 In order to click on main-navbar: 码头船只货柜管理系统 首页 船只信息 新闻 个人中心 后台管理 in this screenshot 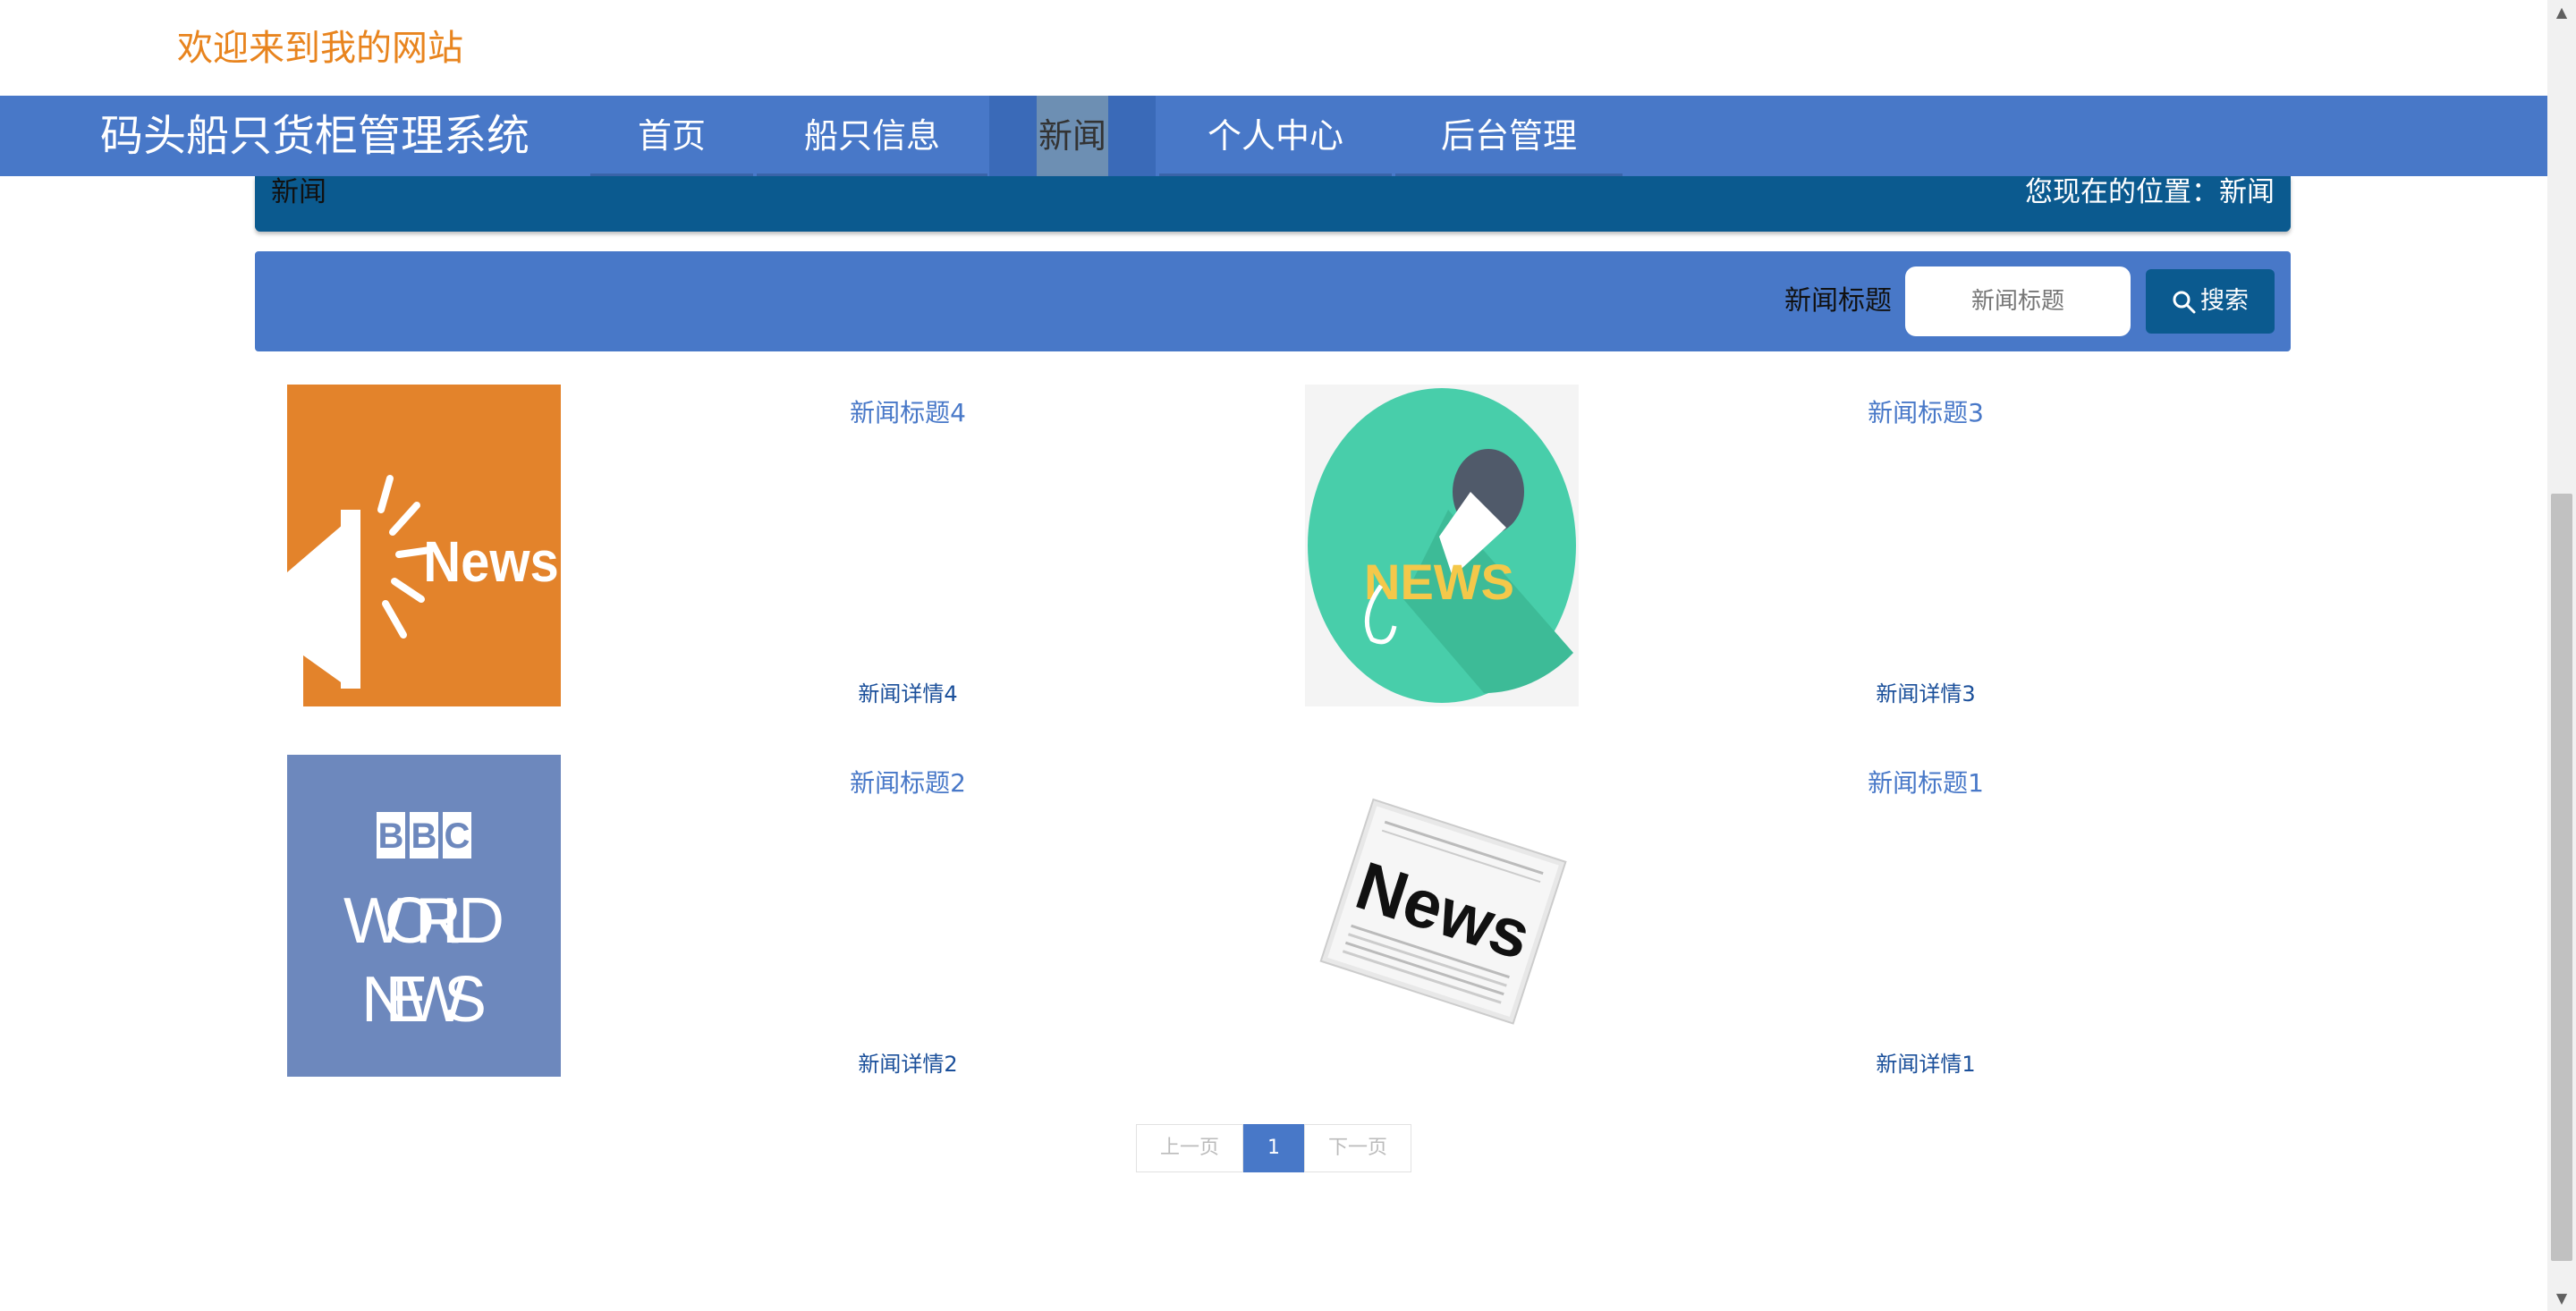, I will do `click(1273, 136)`.